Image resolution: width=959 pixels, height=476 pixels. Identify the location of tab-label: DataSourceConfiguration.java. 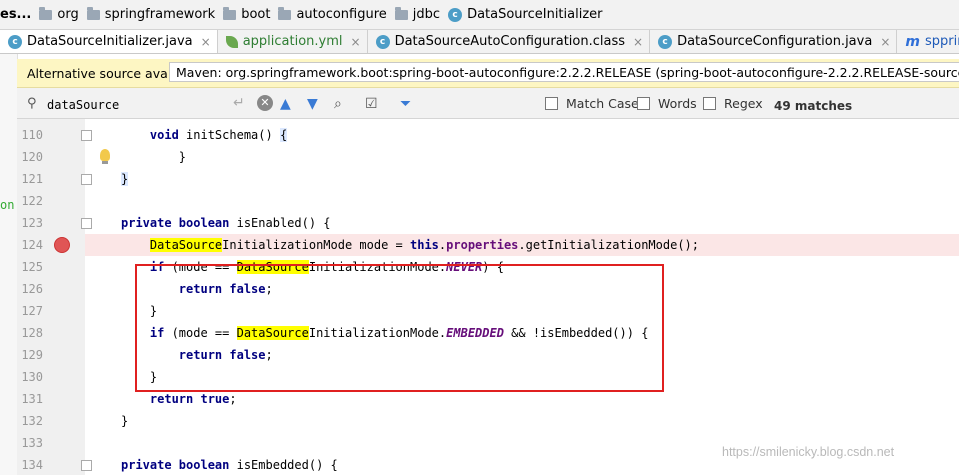
(775, 41).